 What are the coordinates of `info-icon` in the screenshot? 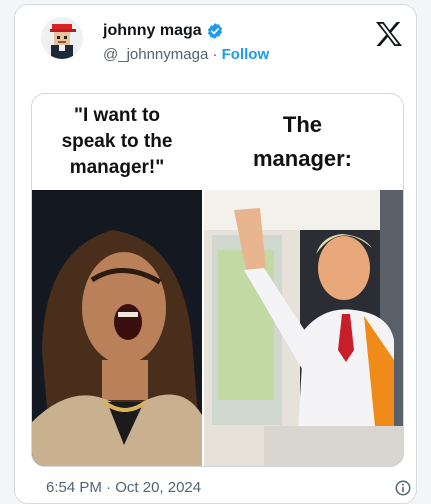 It's located at (403, 488).